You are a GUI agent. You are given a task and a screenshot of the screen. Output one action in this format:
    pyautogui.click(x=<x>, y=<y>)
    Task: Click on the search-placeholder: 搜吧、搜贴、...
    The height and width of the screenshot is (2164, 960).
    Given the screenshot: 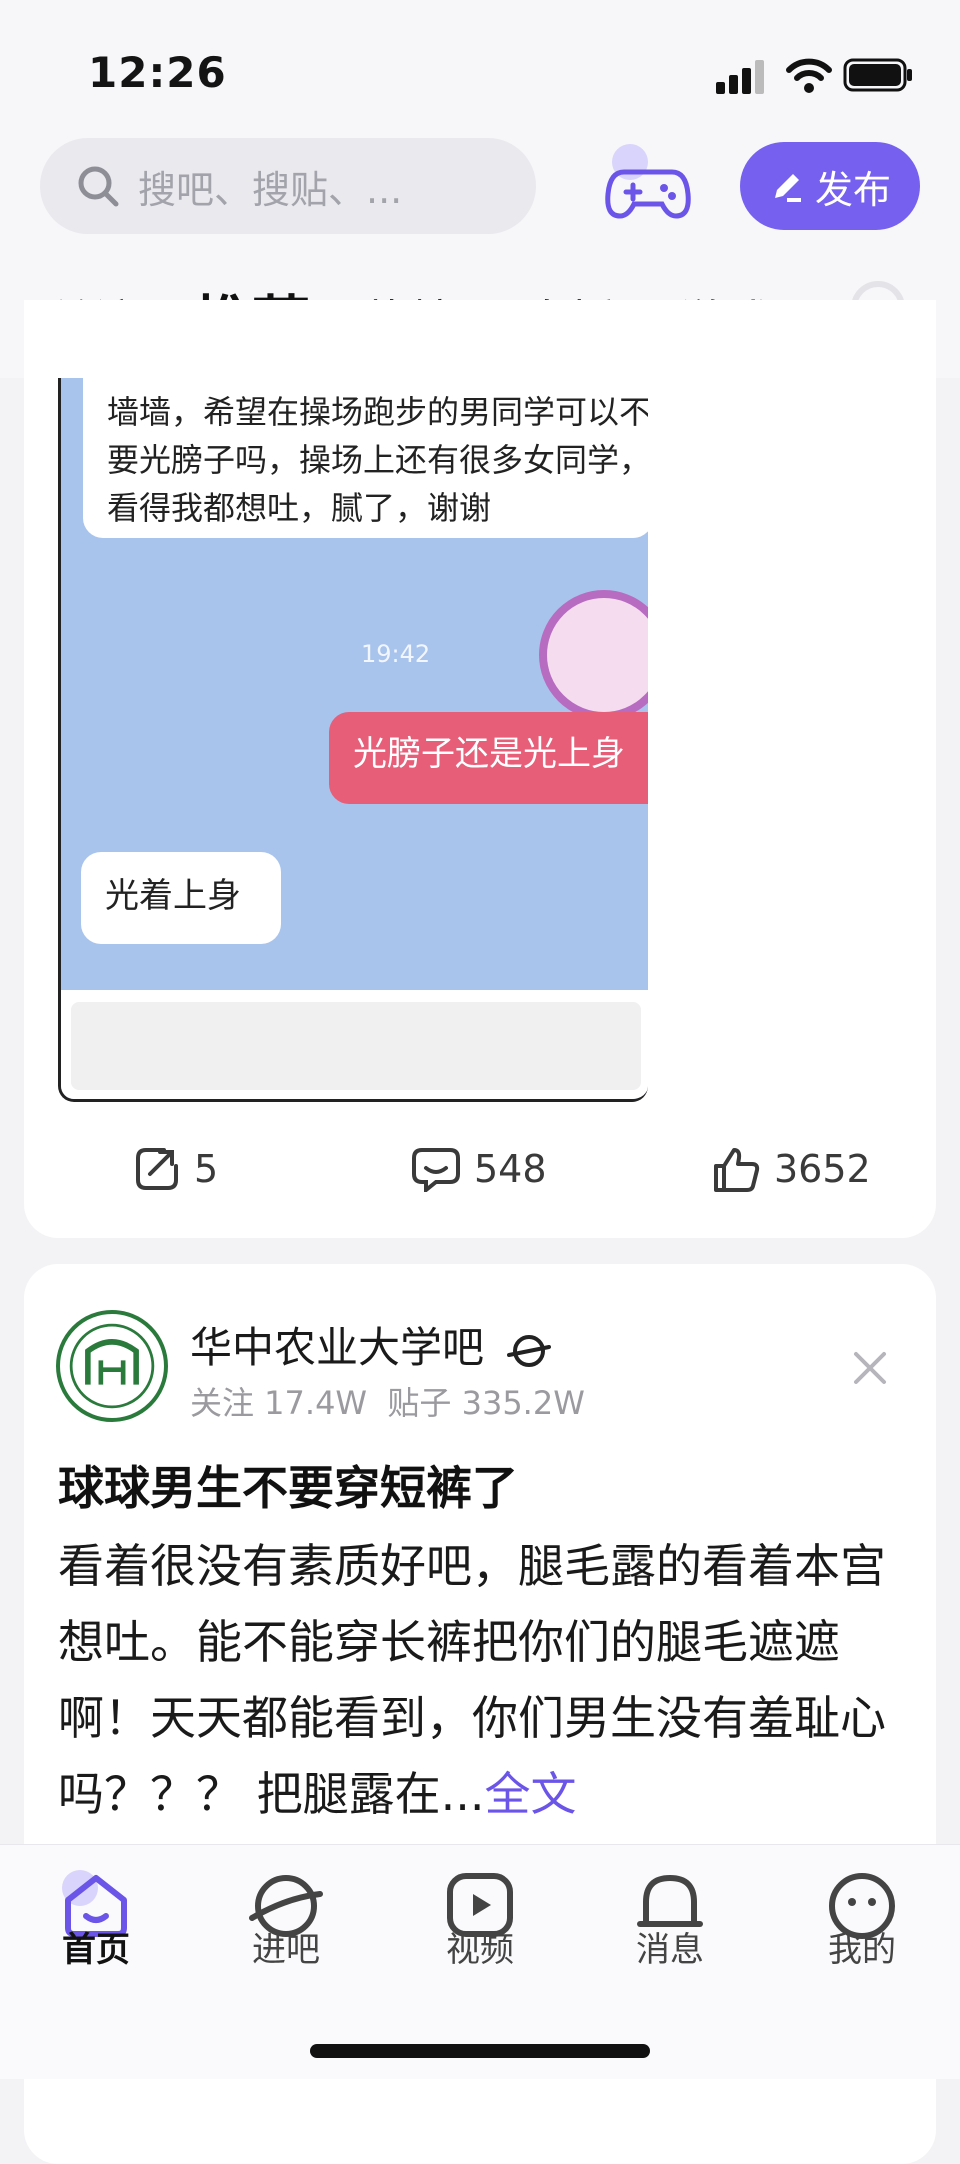 What is the action you would take?
    pyautogui.click(x=270, y=189)
    